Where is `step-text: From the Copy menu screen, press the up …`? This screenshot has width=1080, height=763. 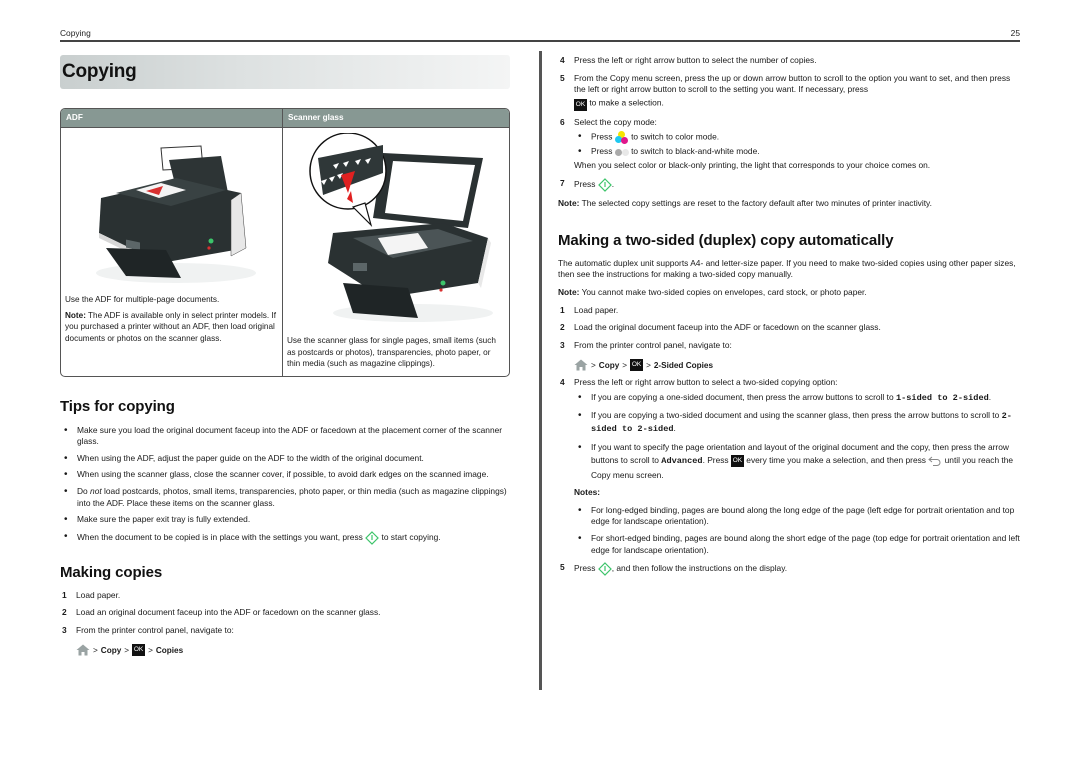
step-text: From the Copy menu screen, press the up … is located at coordinates (792, 83).